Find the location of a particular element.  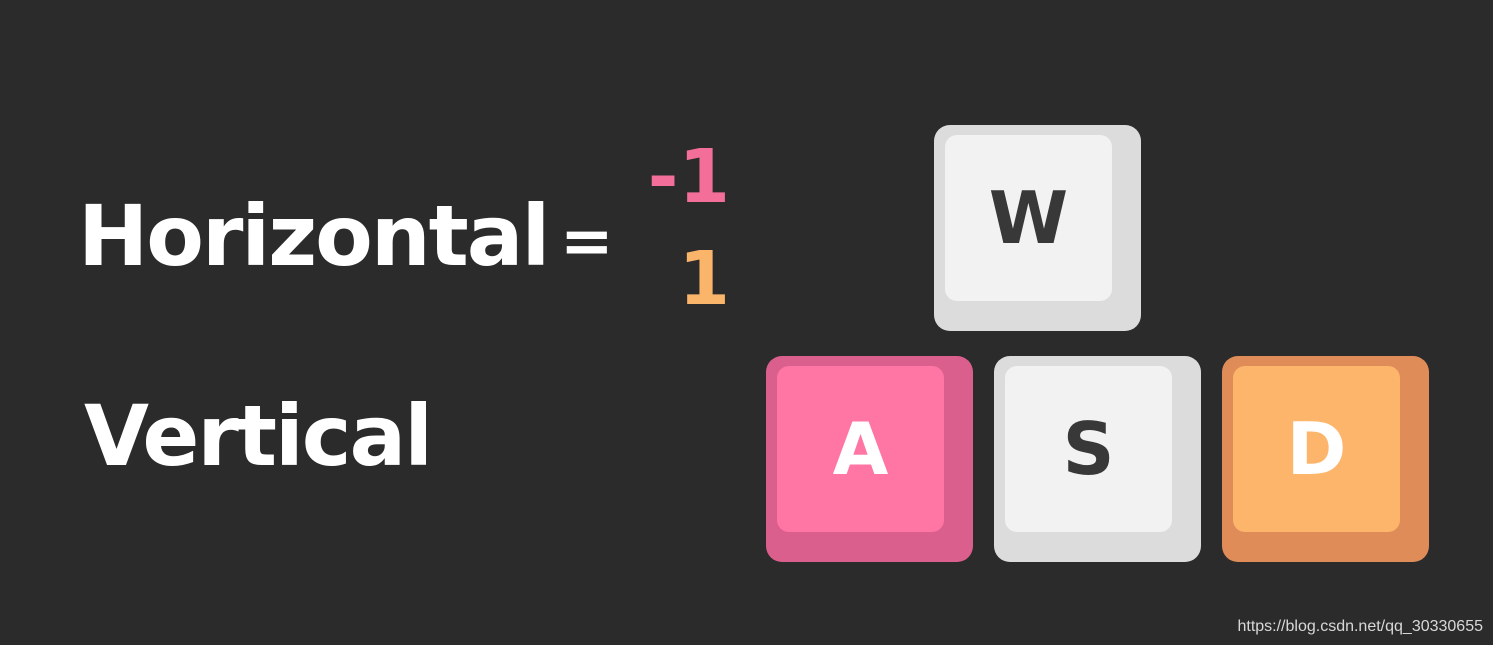

equals-sign: = is located at coordinates (587, 242).